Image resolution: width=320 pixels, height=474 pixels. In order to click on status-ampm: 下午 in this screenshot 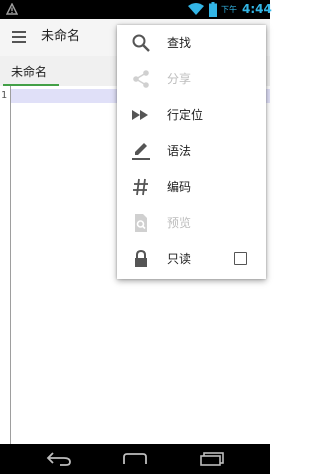, I will do `click(229, 9)`.